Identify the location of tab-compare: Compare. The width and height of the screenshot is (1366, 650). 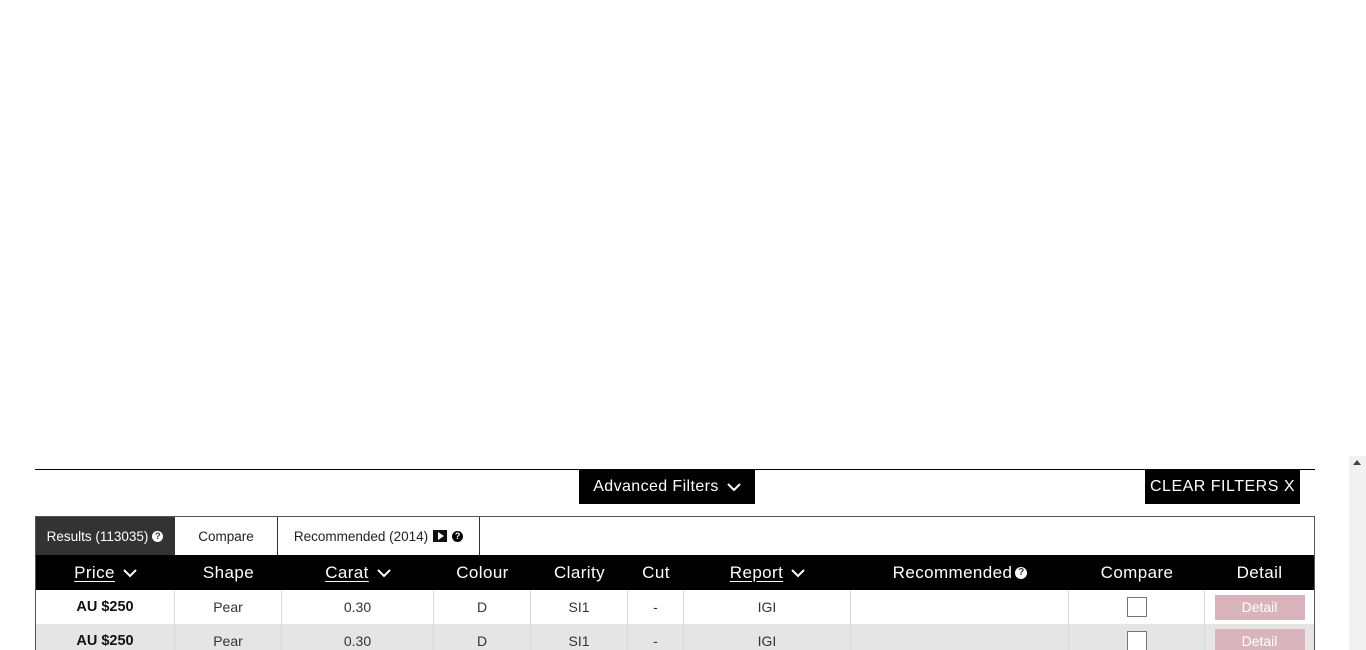
(226, 536).